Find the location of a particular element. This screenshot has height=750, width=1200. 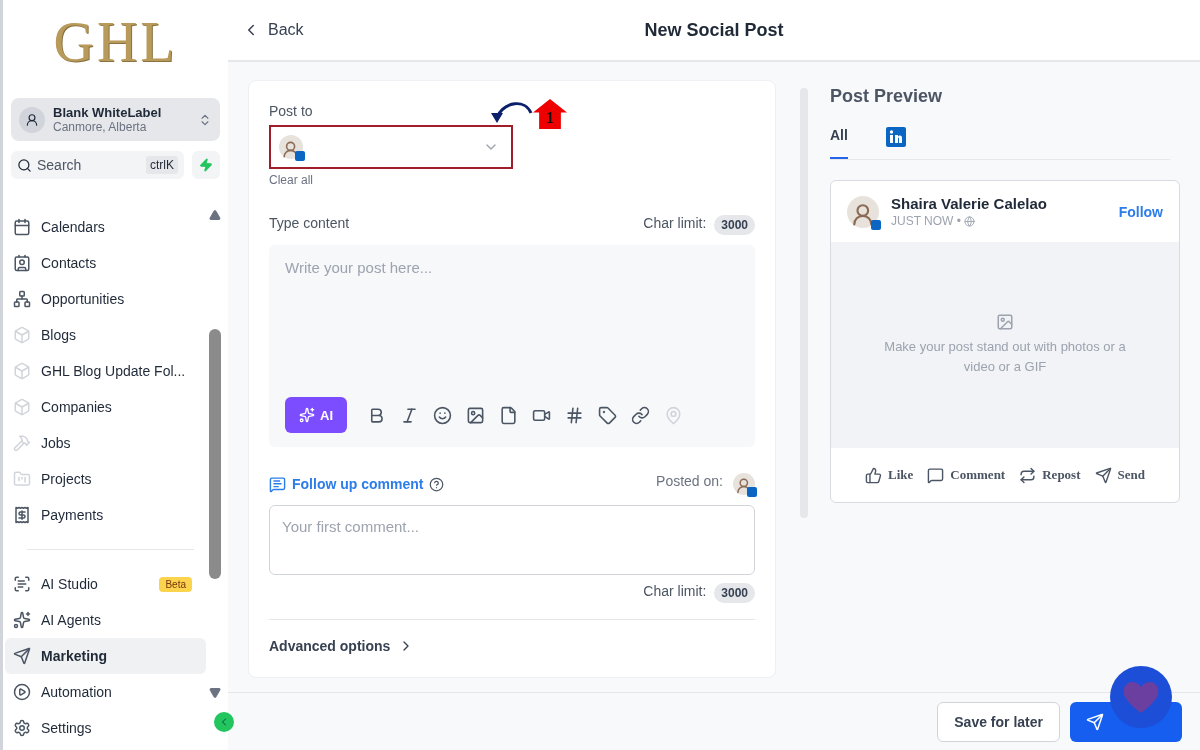

back-button: Back is located at coordinates (273, 30).